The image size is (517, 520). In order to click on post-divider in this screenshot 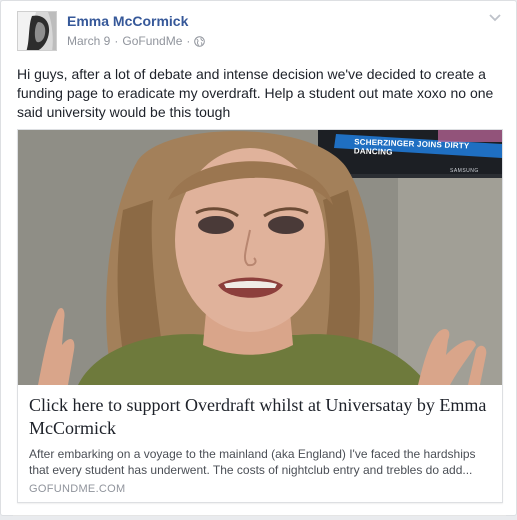, I will do `click(259, 515)`.